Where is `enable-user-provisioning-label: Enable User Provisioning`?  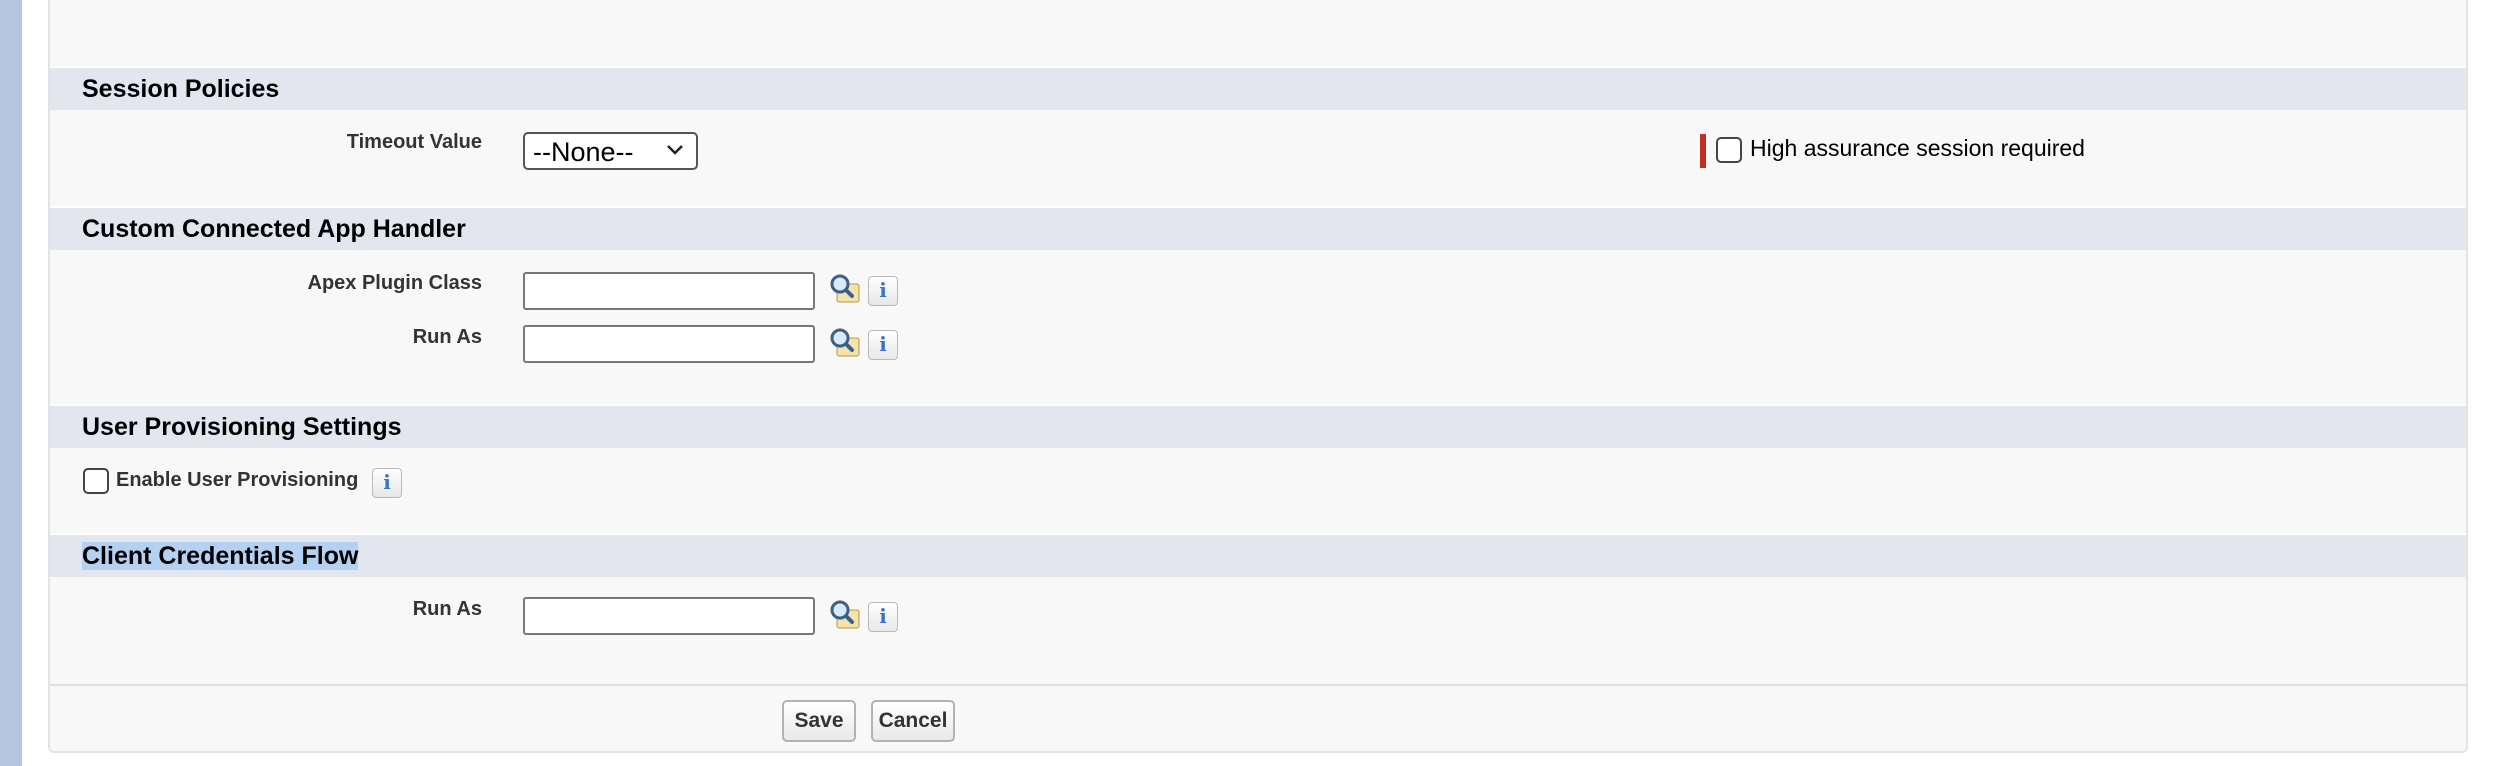
enable-user-provisioning-label: Enable User Provisioning is located at coordinates (237, 480).